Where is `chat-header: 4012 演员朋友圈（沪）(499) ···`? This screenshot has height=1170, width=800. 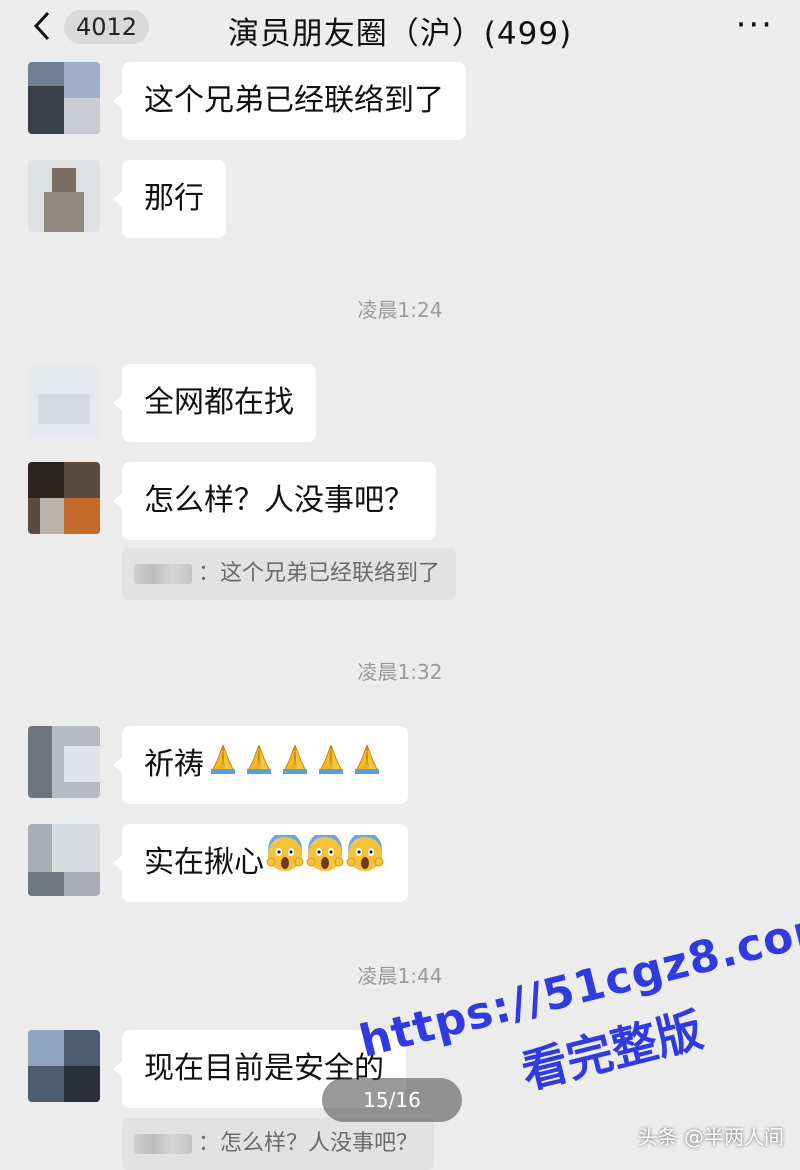 chat-header: 4012 演员朋友圈（沪）(499) ··· is located at coordinates (400, 28).